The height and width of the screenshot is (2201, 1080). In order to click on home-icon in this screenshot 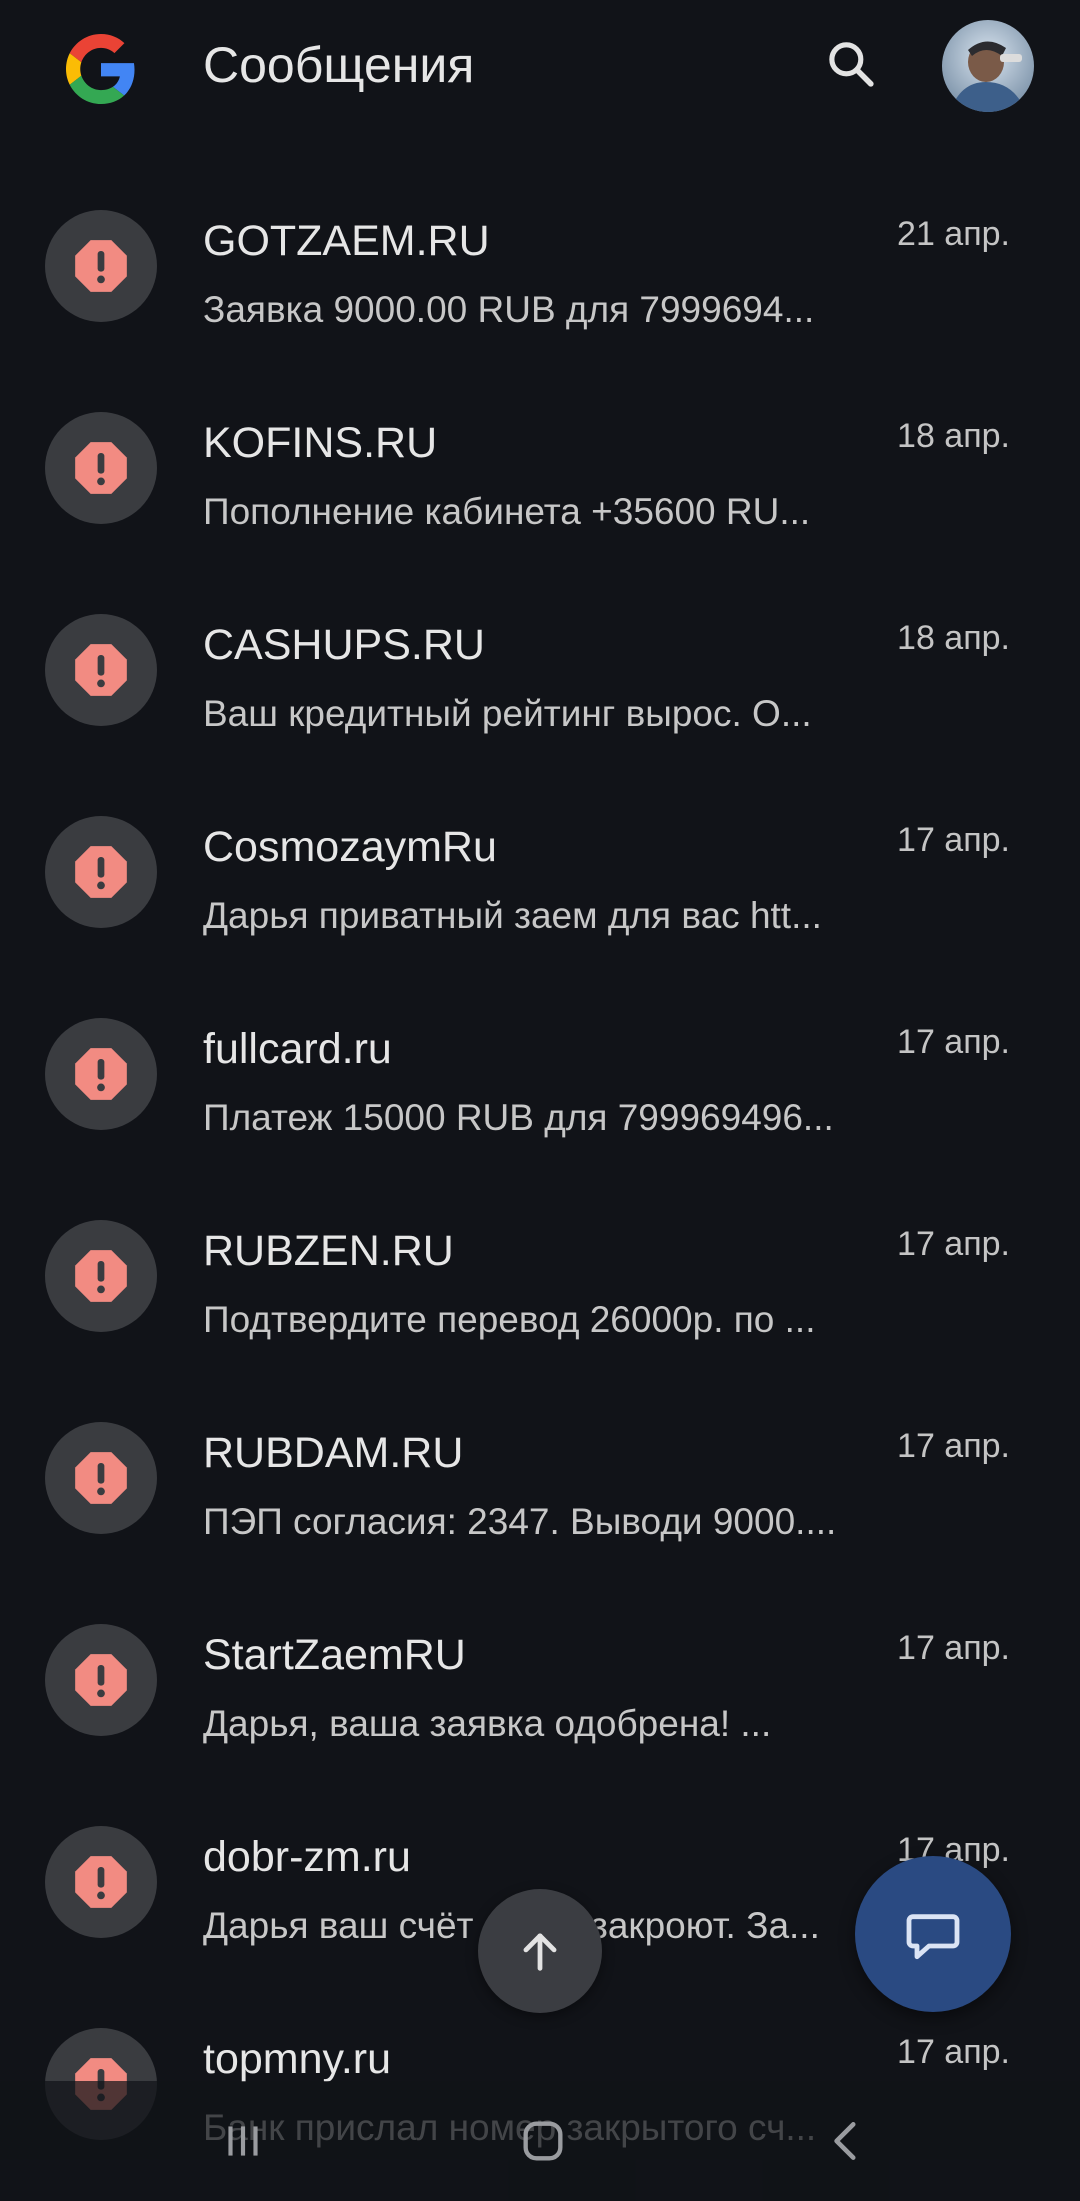, I will do `click(543, 2141)`.